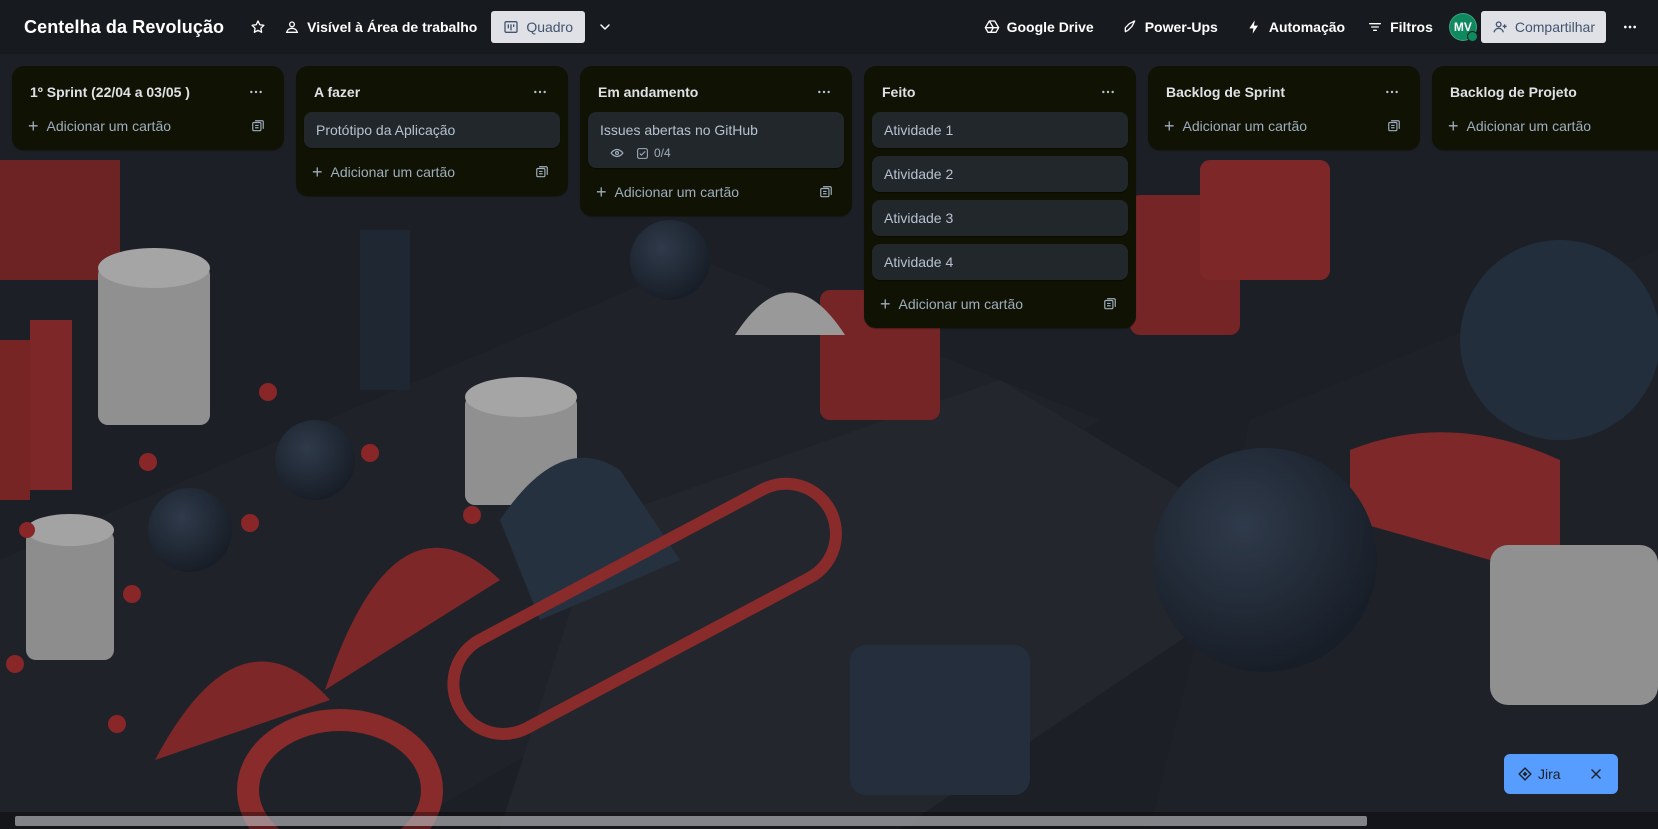 Image resolution: width=1658 pixels, height=829 pixels. Describe the element at coordinates (662, 153) in the screenshot. I see `checklist-count: 0/4` at that location.